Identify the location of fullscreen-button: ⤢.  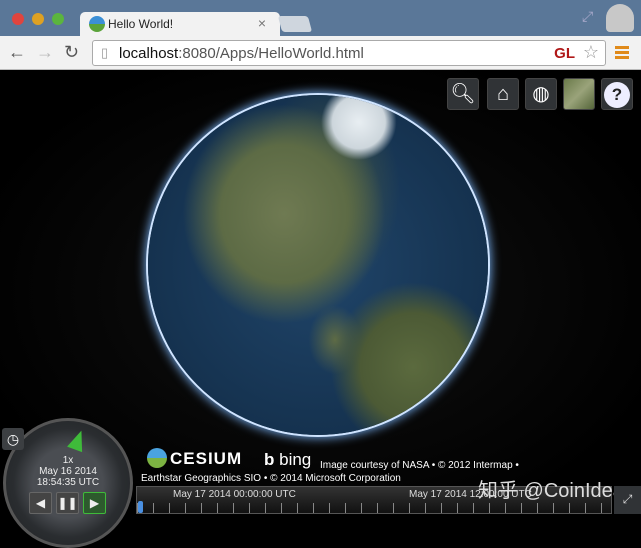
(627, 500).